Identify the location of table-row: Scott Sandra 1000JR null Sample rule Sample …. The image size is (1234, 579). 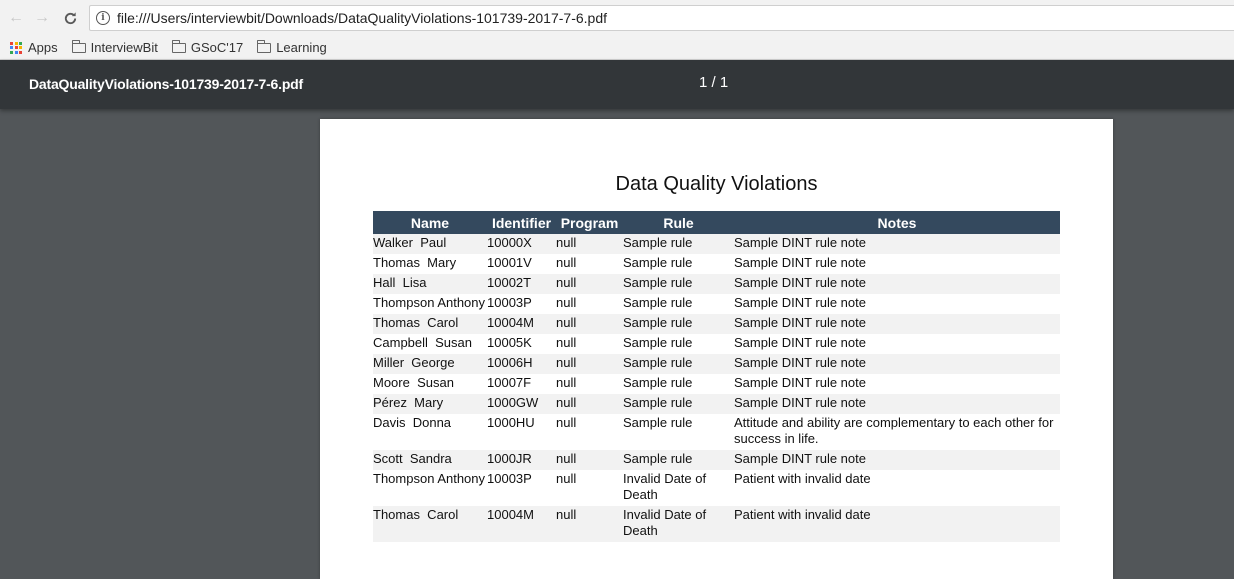
(716, 460).